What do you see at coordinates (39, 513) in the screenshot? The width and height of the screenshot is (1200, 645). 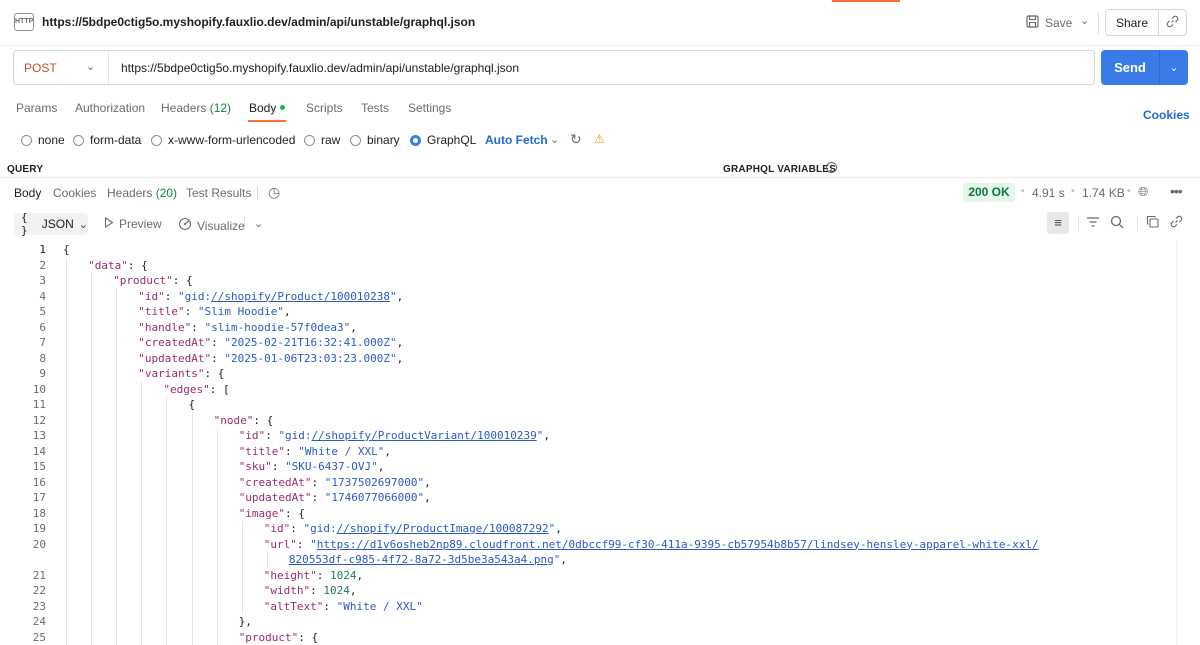 I see `line-number: 18` at bounding box center [39, 513].